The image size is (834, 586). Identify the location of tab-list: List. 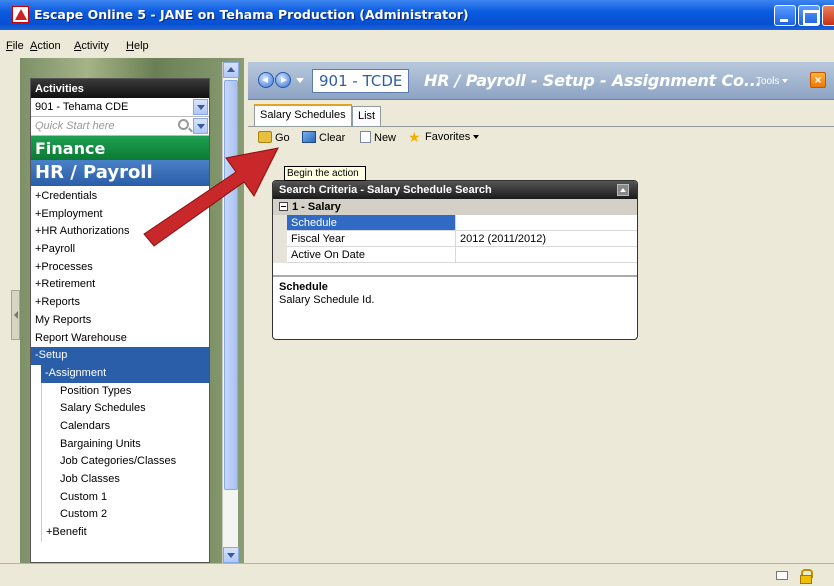
(367, 116).